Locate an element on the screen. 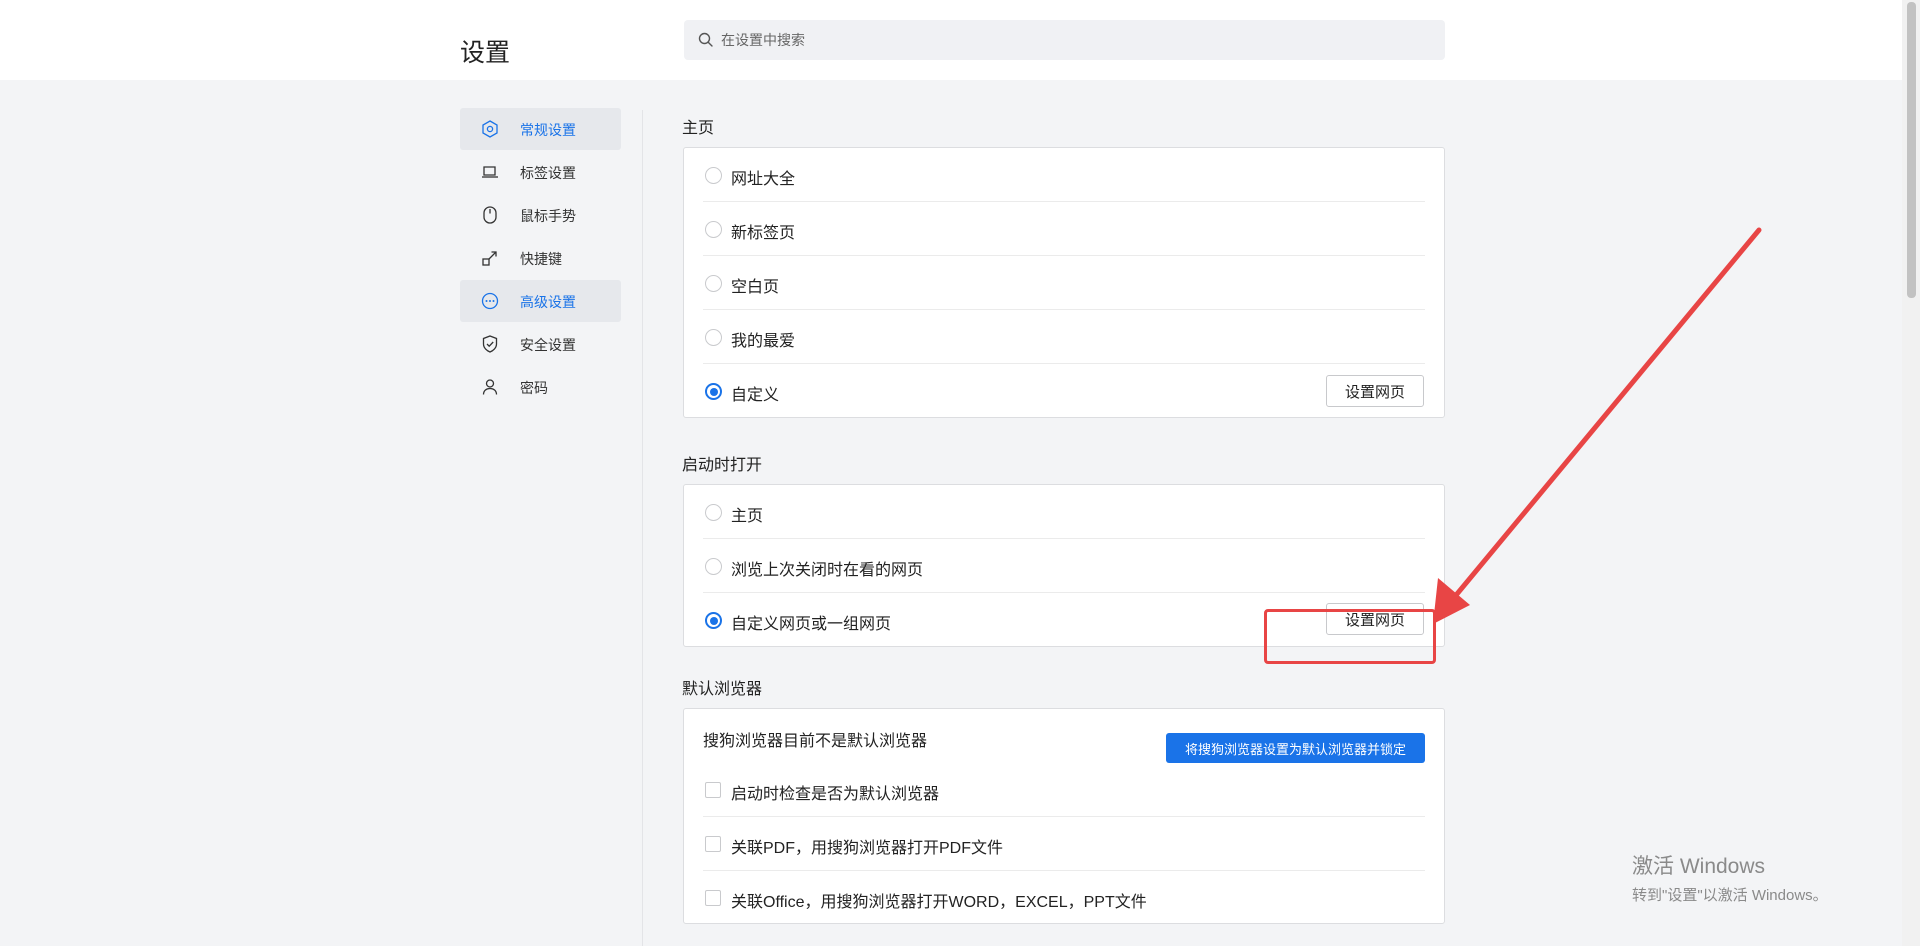 Image resolution: width=1920 pixels, height=946 pixels. sidebar: 常规设置 标签设置 鼠标手势 快捷键 高级设置 安全设置 密码 is located at coordinates (540, 258).